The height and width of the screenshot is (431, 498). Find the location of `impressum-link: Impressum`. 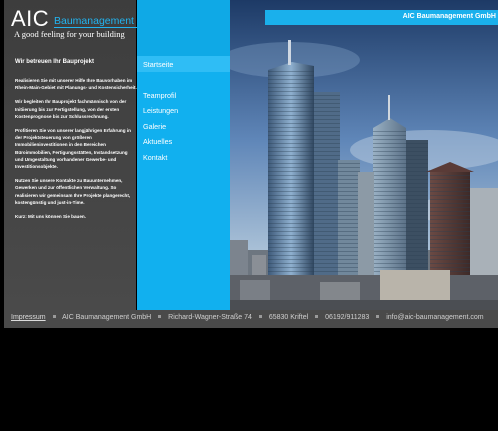

impressum-link: Impressum is located at coordinates (28, 317).